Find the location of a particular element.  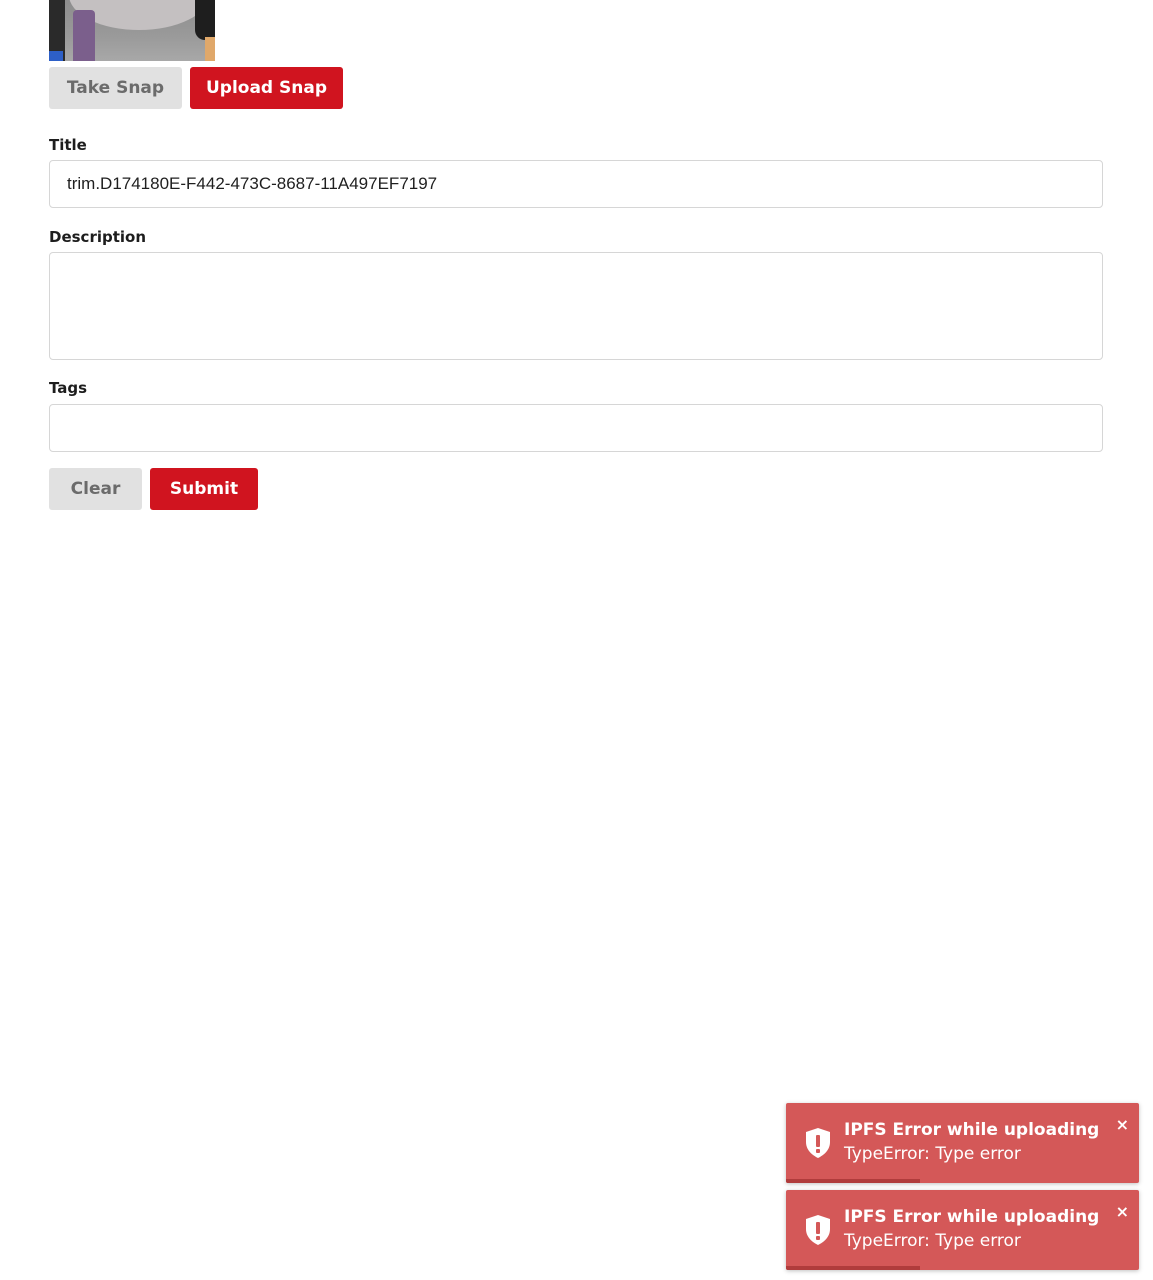

description-textarea is located at coordinates (576, 306).